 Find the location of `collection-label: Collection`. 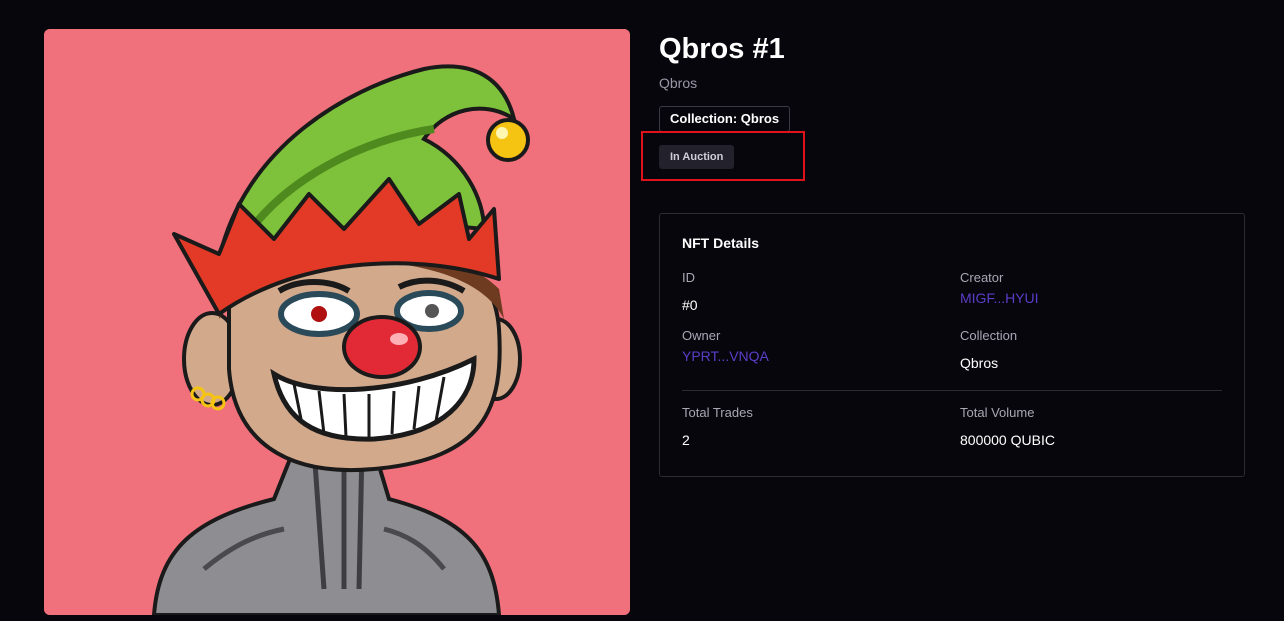

collection-label: Collection is located at coordinates (989, 335).